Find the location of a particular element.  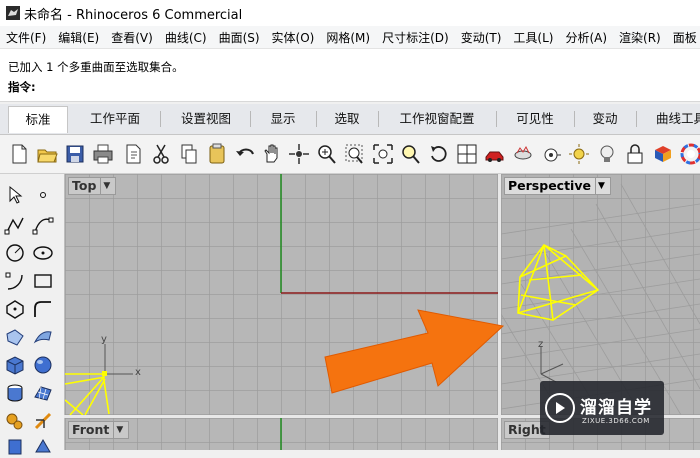

sphere-icon is located at coordinates (43, 365).